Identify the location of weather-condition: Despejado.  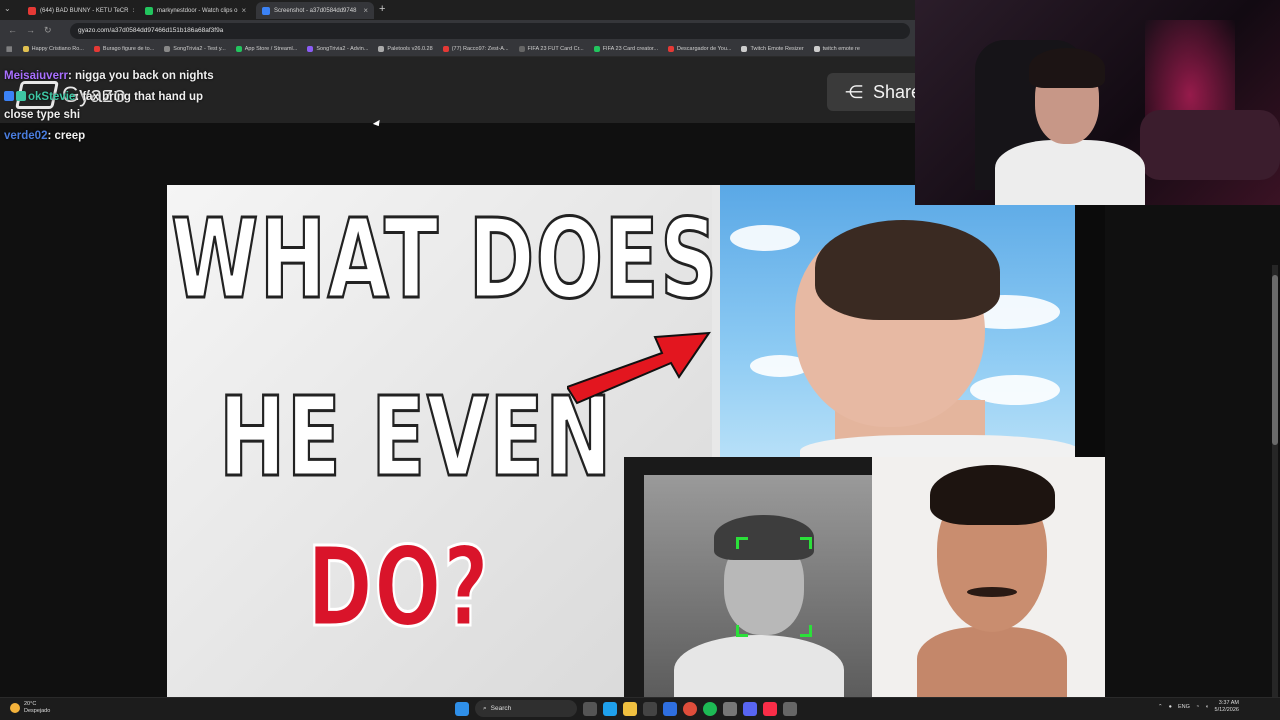
(37, 711).